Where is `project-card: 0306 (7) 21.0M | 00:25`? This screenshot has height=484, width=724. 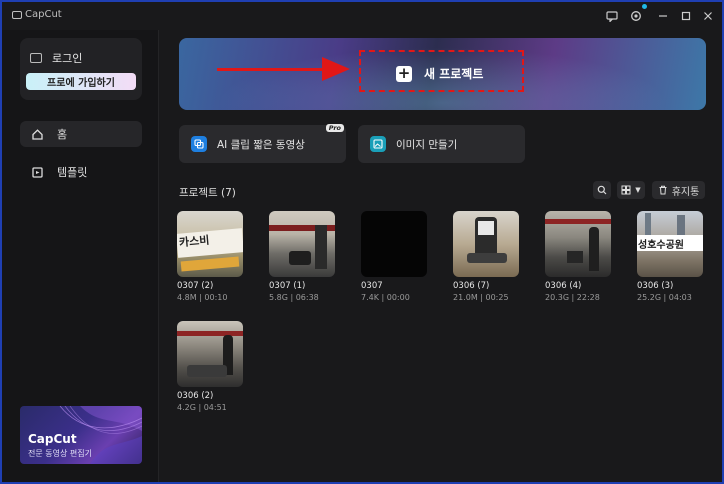 project-card: 0306 (7) 21.0M | 00:25 is located at coordinates (488, 256).